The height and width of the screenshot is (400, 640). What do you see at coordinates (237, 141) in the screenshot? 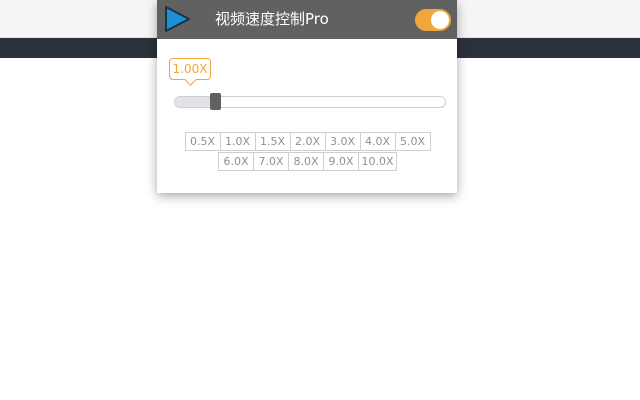
I see `preset-button: 1.0X` at bounding box center [237, 141].